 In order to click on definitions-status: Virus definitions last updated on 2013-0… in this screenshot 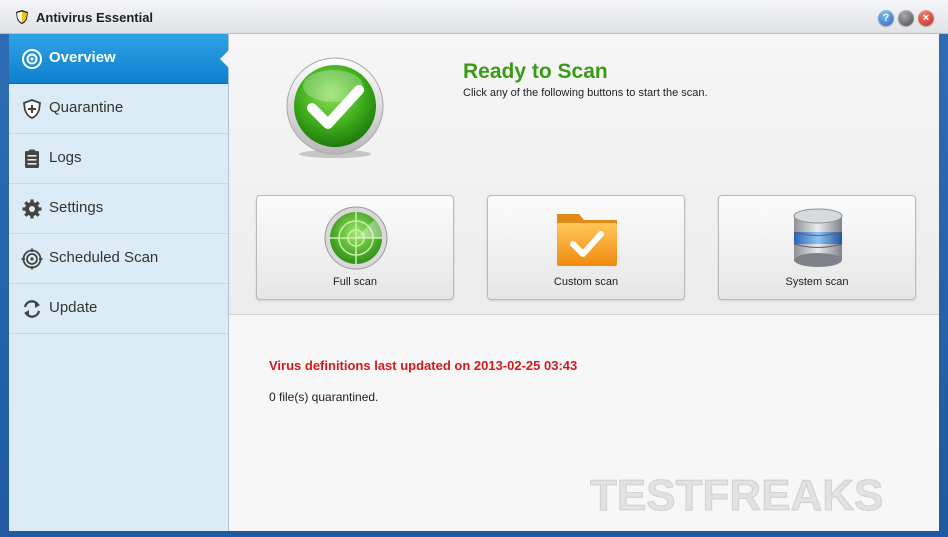, I will do `click(423, 365)`.